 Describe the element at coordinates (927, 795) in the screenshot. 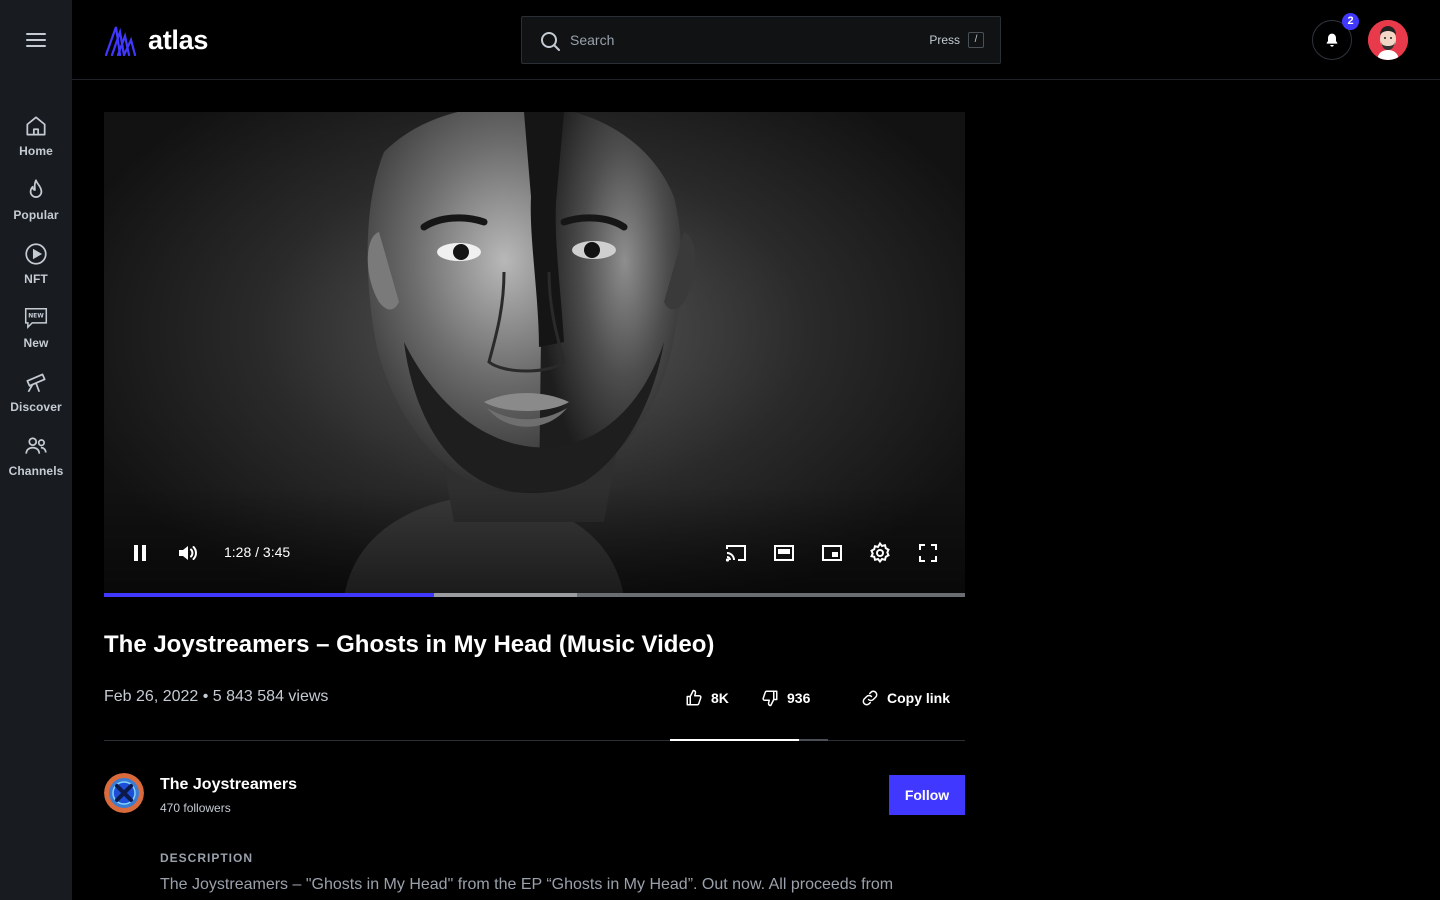

I see `follow-button: Follow` at that location.